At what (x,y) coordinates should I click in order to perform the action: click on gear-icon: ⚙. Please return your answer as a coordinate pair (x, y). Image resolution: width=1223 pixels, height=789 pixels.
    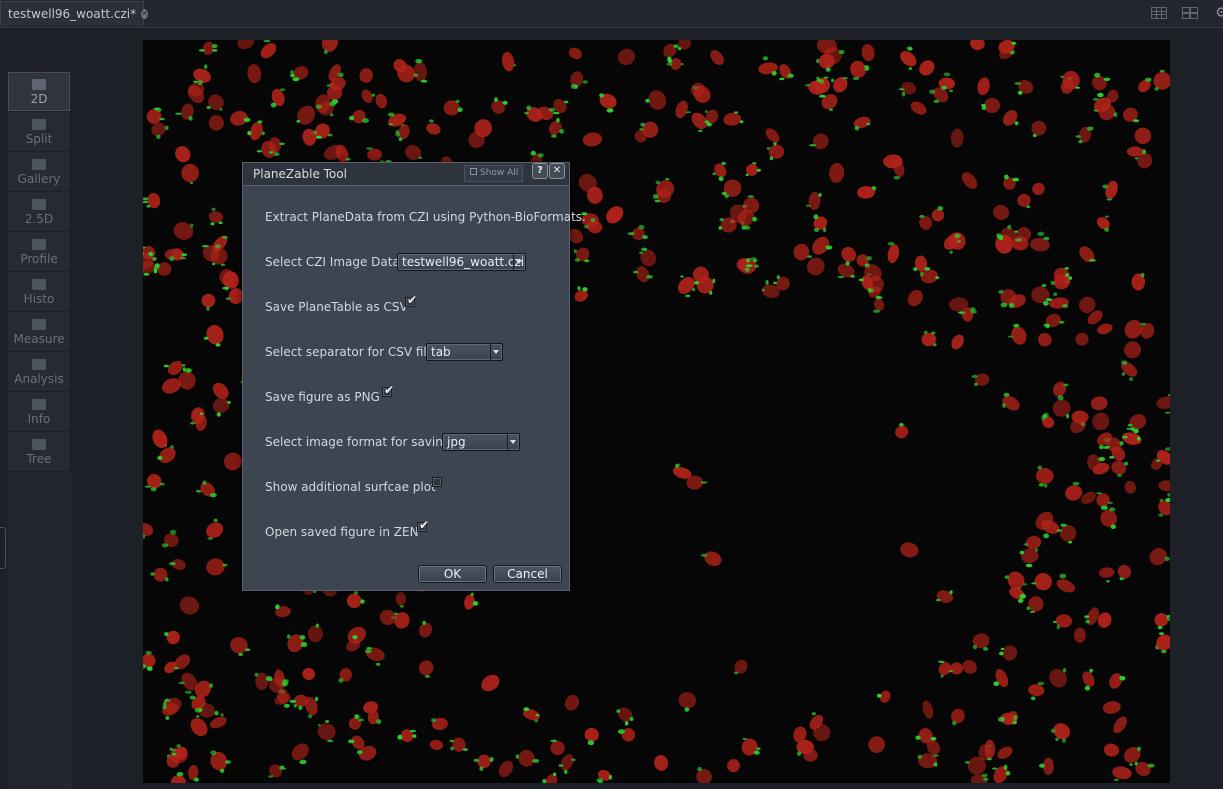
    Looking at the image, I should click on (1219, 13).